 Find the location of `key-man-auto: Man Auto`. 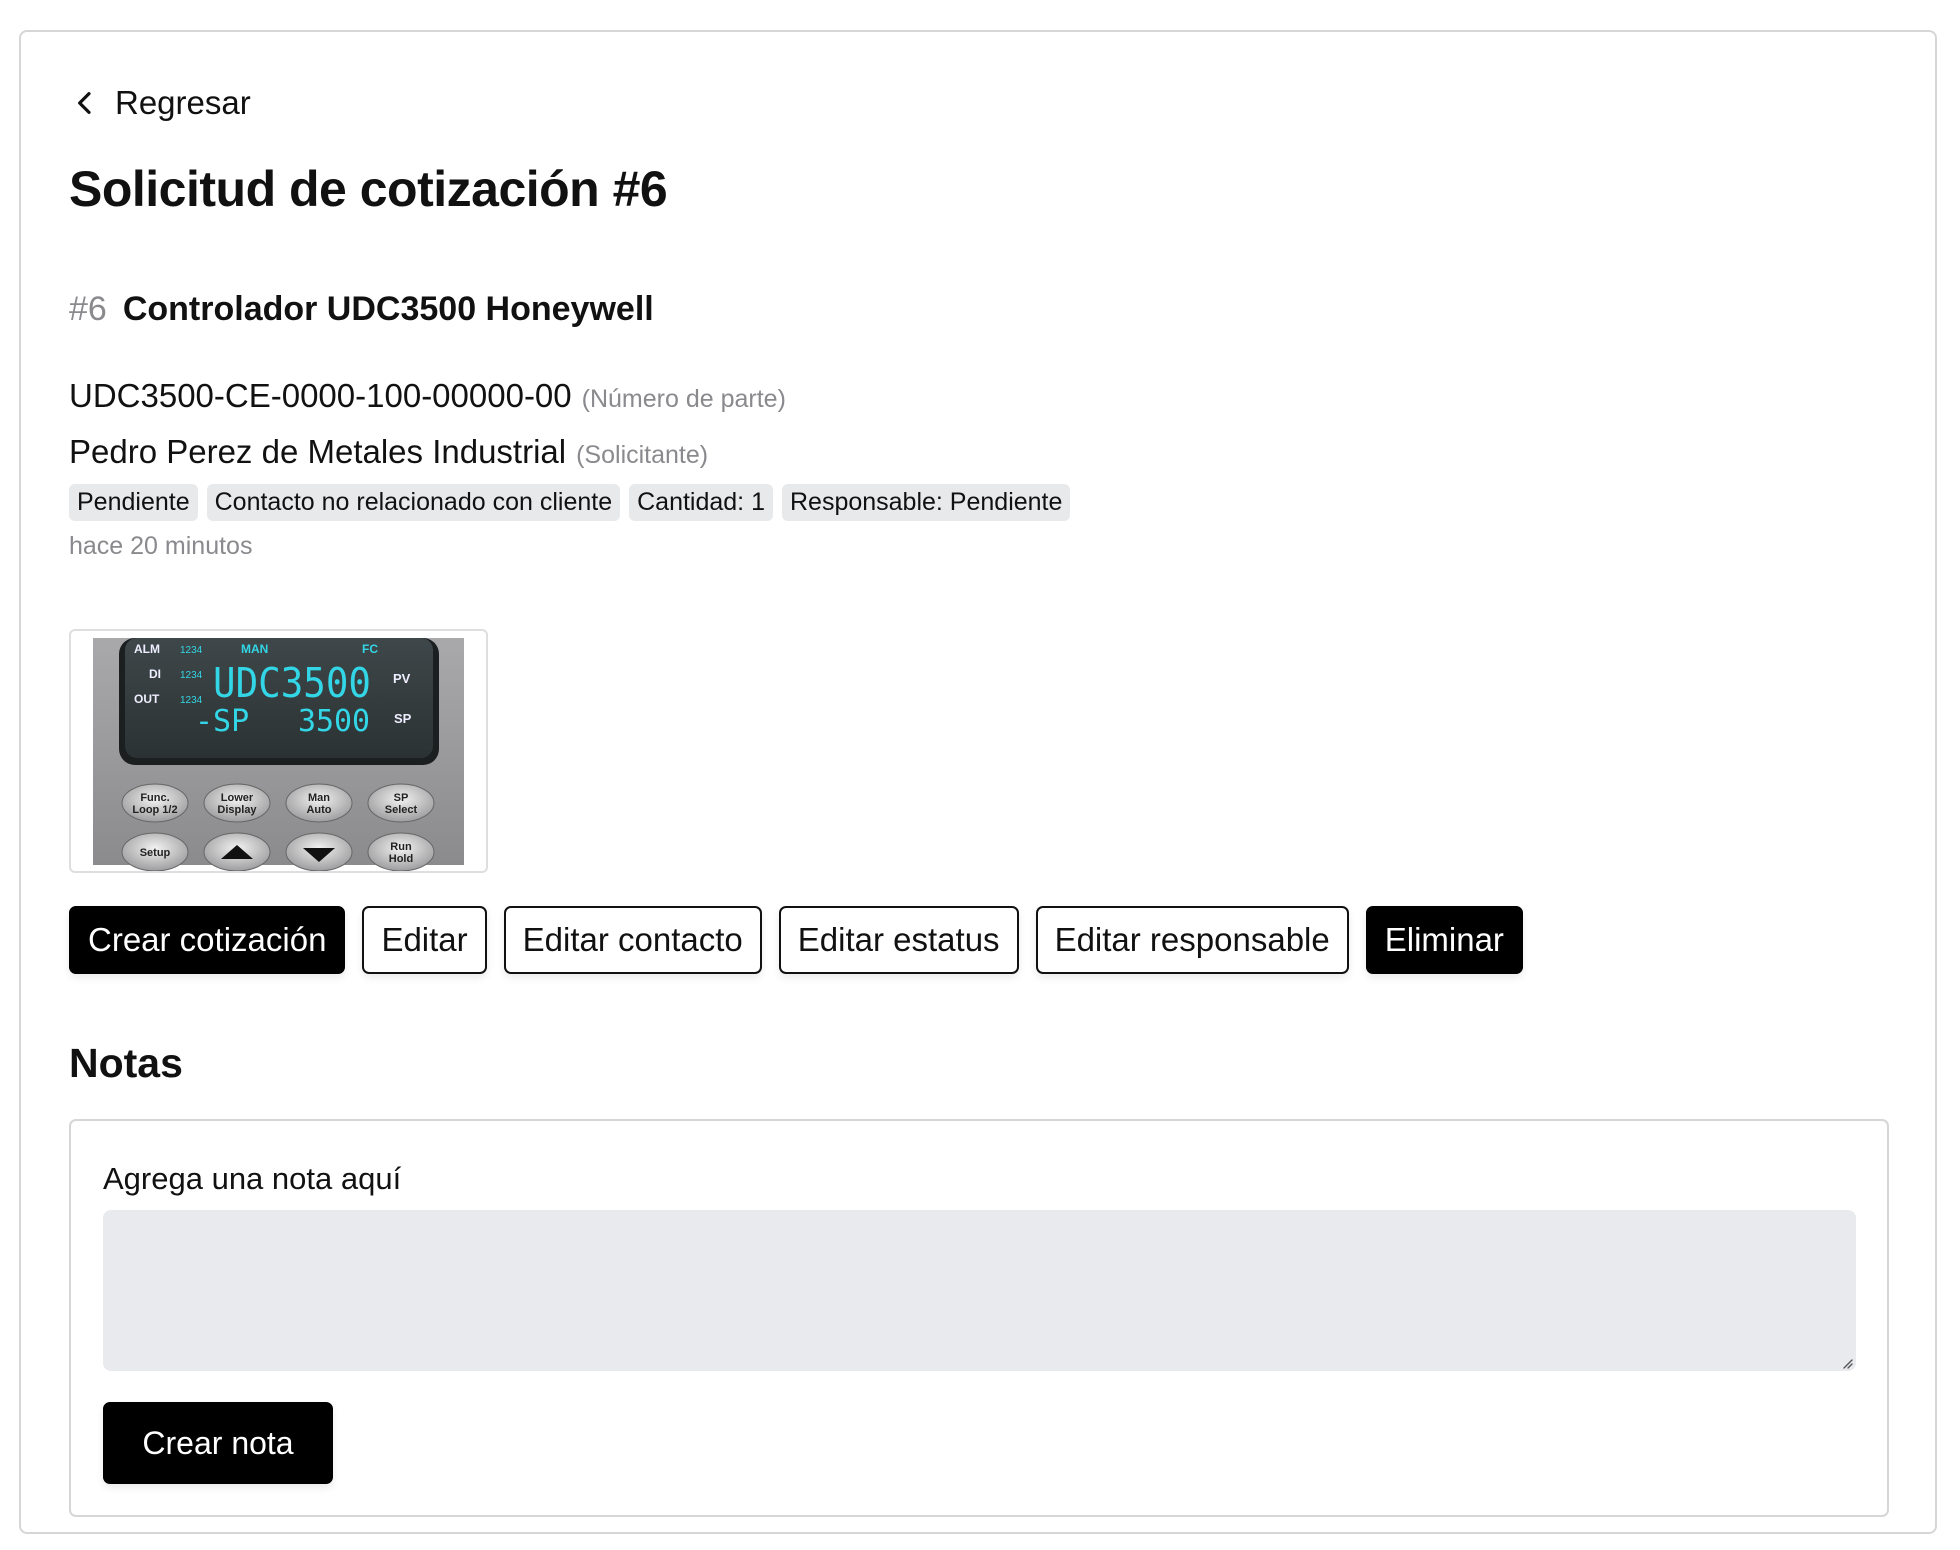

key-man-auto: Man Auto is located at coordinates (319, 803).